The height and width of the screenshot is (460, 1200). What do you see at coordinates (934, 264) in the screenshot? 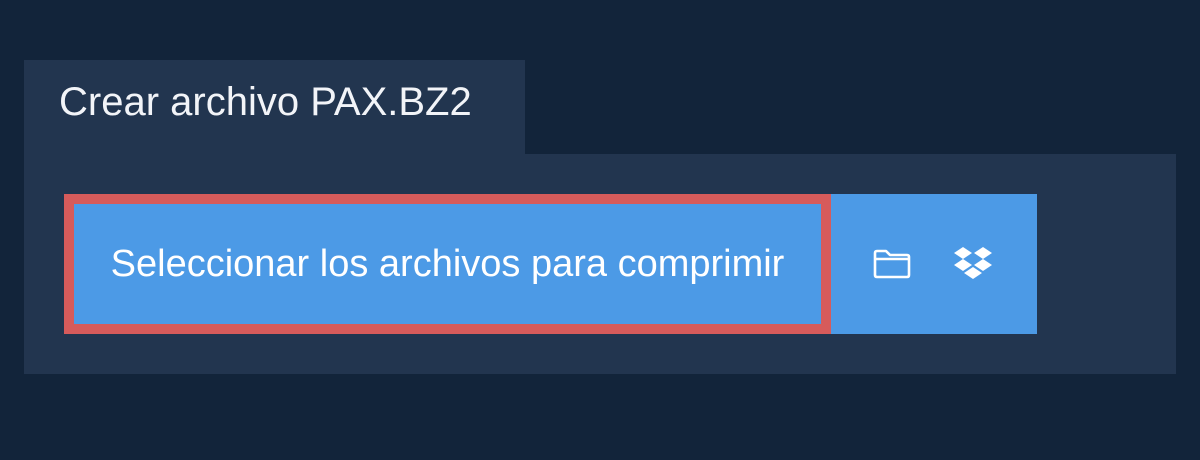
I see `upload-source-group` at bounding box center [934, 264].